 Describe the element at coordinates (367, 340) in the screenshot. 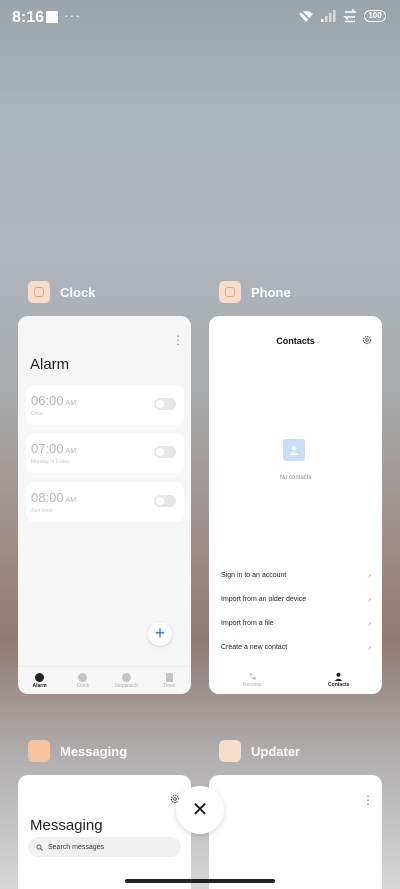

I see `settings-gear-icon` at that location.